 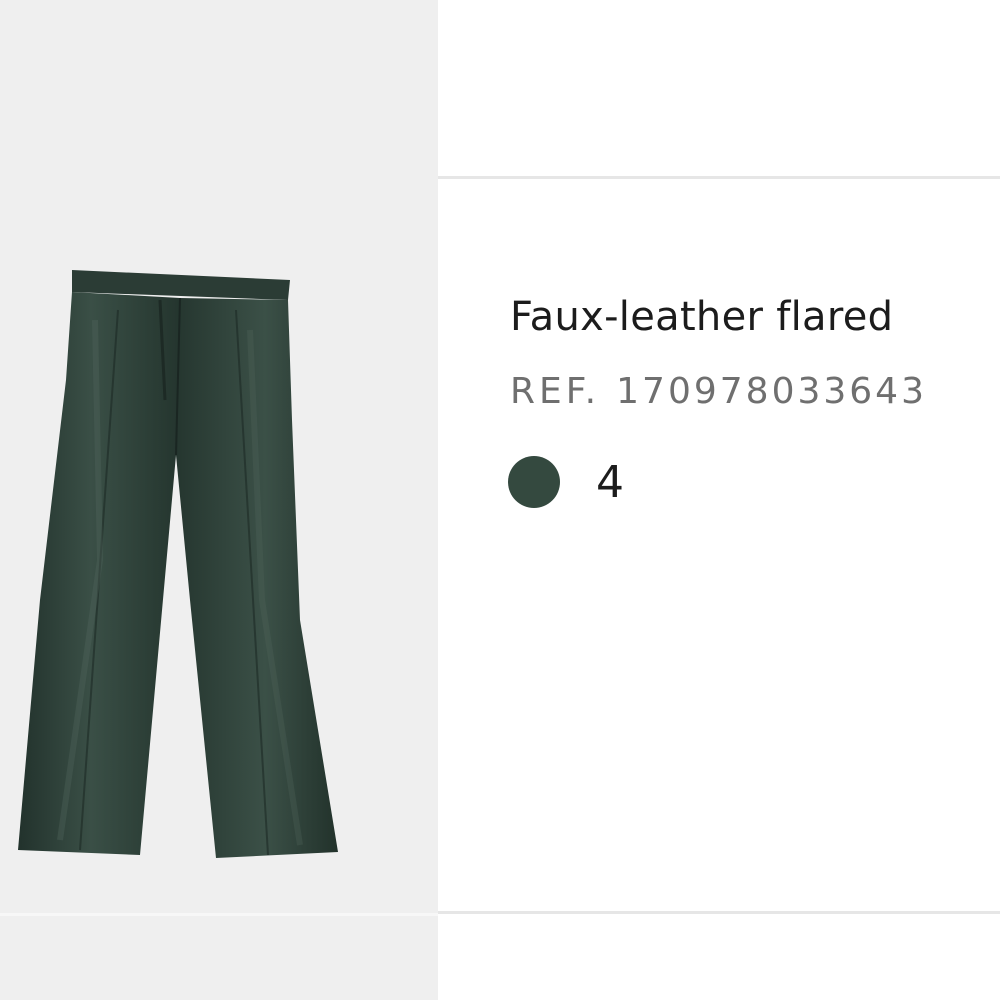 I want to click on color-options: 4, so click(x=566, y=482).